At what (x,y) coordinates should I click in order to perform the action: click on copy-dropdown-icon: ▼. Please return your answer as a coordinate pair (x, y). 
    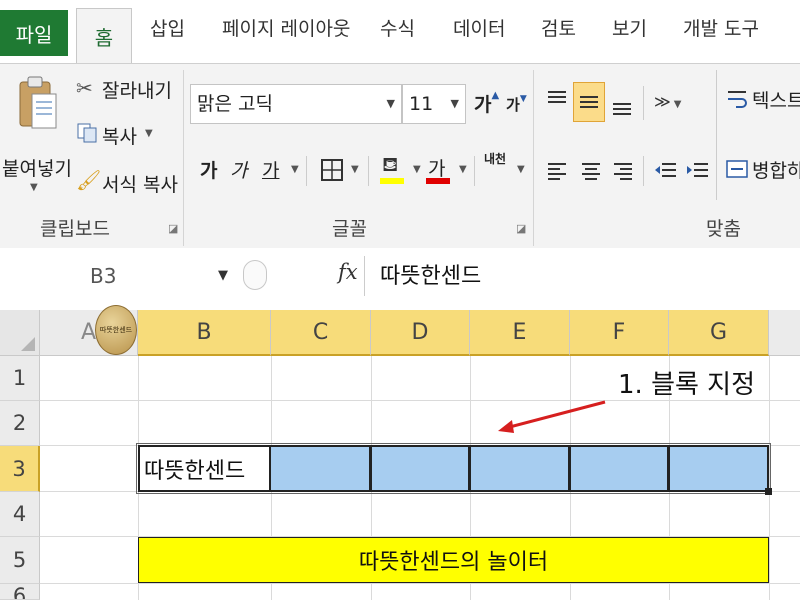
    Looking at the image, I should click on (149, 133).